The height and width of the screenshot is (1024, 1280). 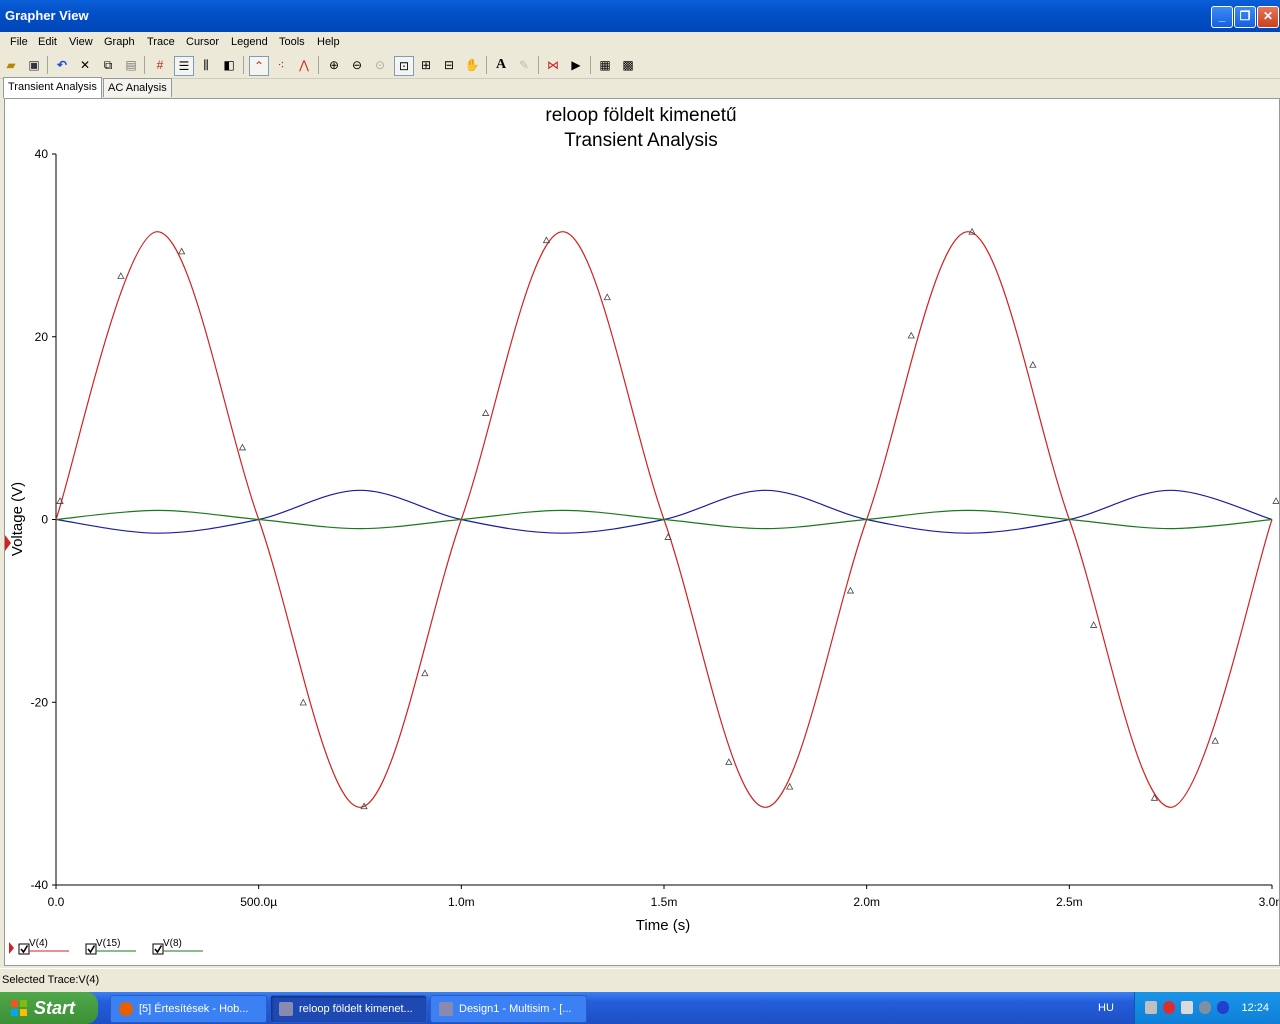 What do you see at coordinates (52, 87) in the screenshot?
I see `tab-transient-analysis: Transient Analysis` at bounding box center [52, 87].